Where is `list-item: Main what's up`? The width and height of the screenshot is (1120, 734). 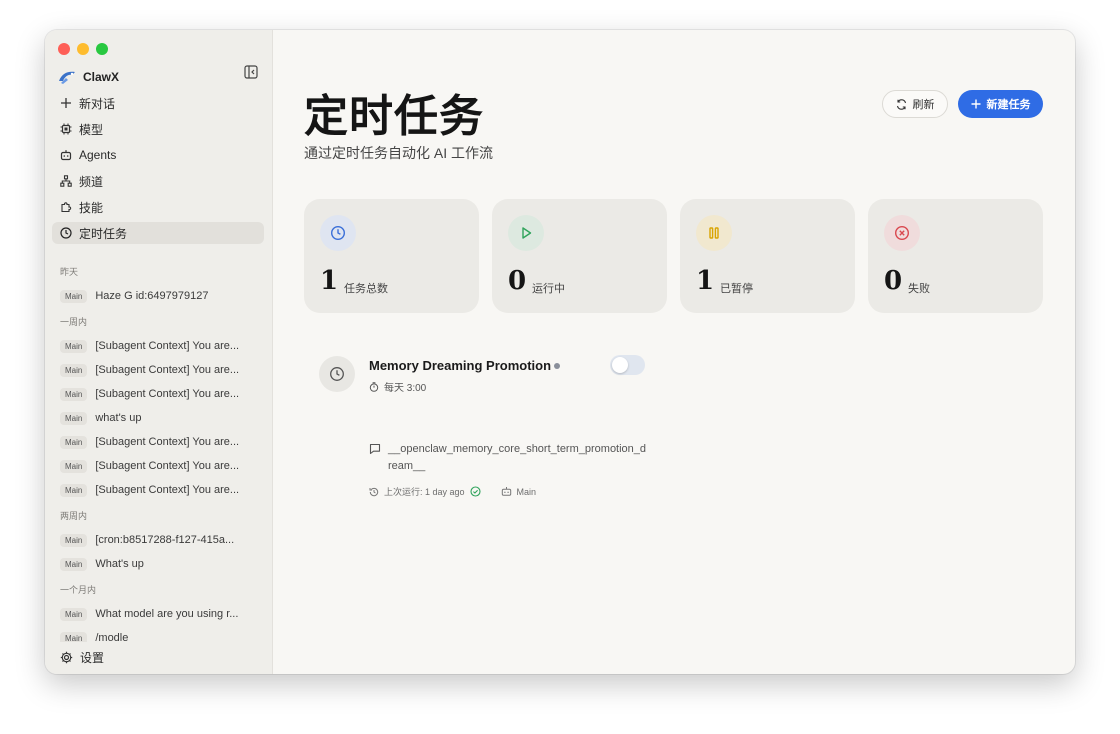 list-item: Main what's up is located at coordinates (158, 418).